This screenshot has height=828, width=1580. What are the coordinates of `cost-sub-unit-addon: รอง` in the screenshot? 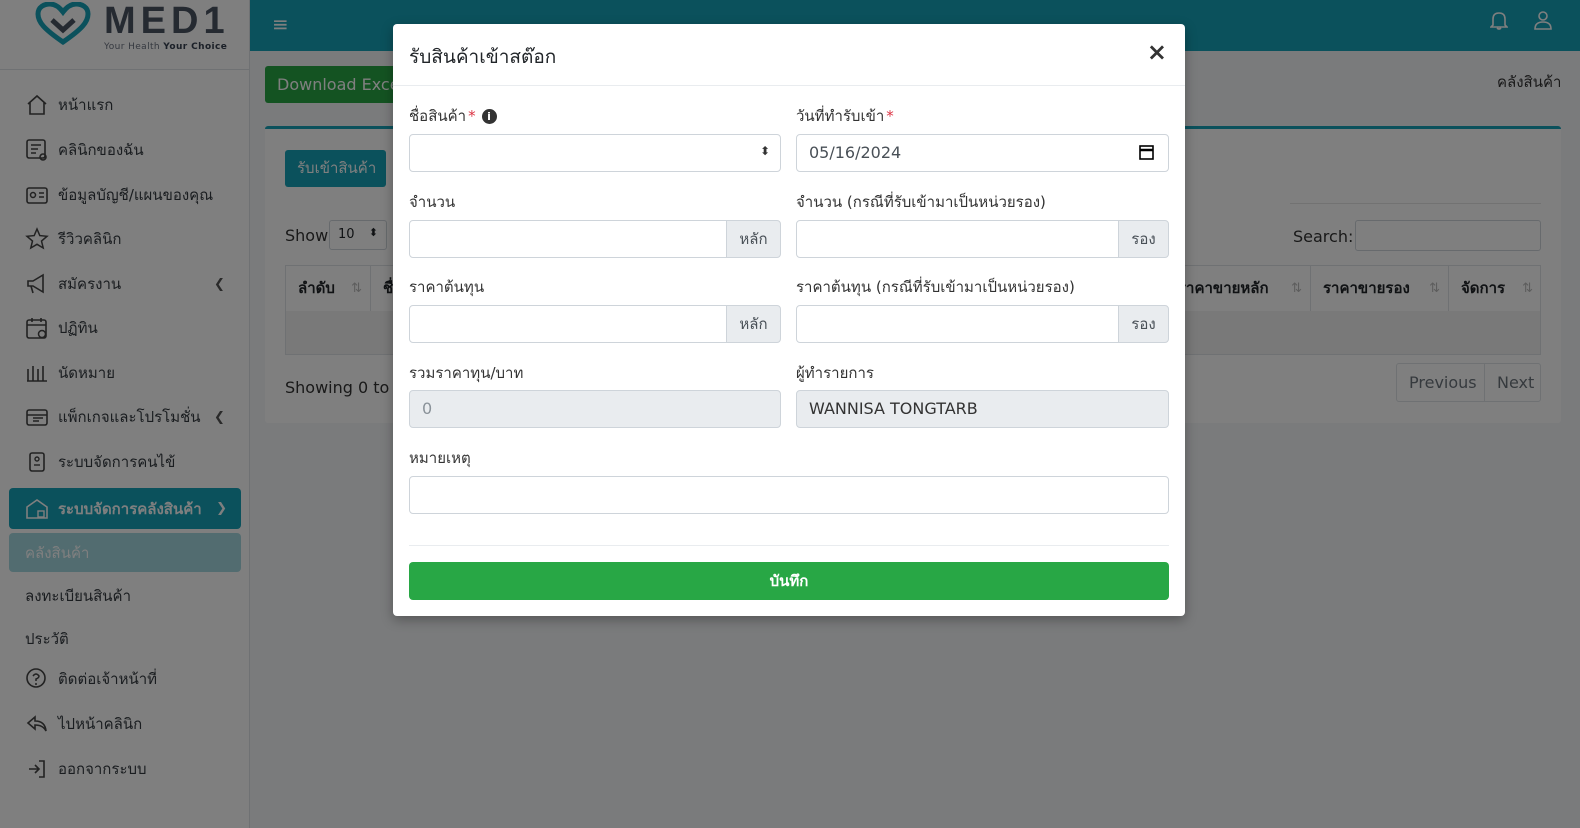 It's located at (1143, 324).